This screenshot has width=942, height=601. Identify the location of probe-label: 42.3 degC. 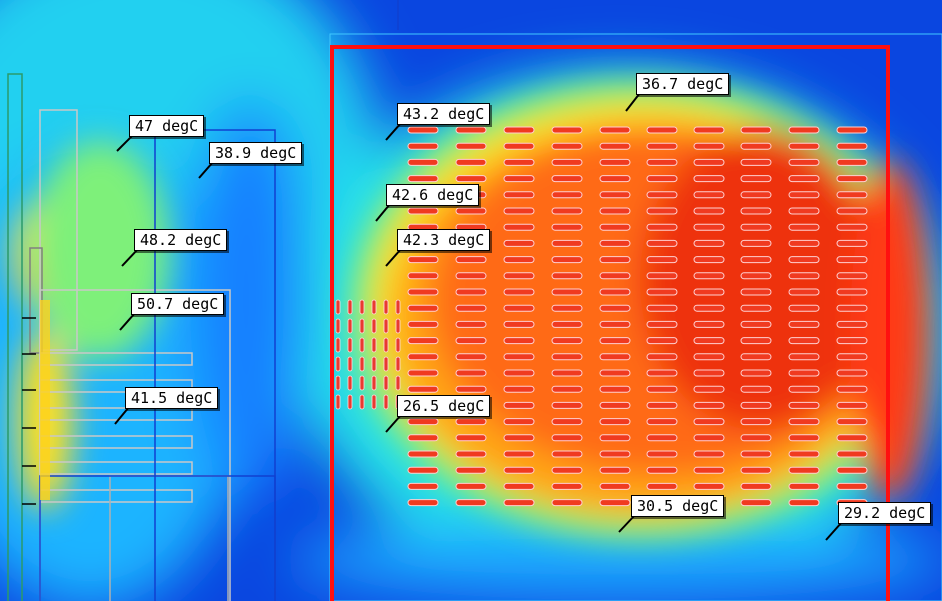
(444, 240).